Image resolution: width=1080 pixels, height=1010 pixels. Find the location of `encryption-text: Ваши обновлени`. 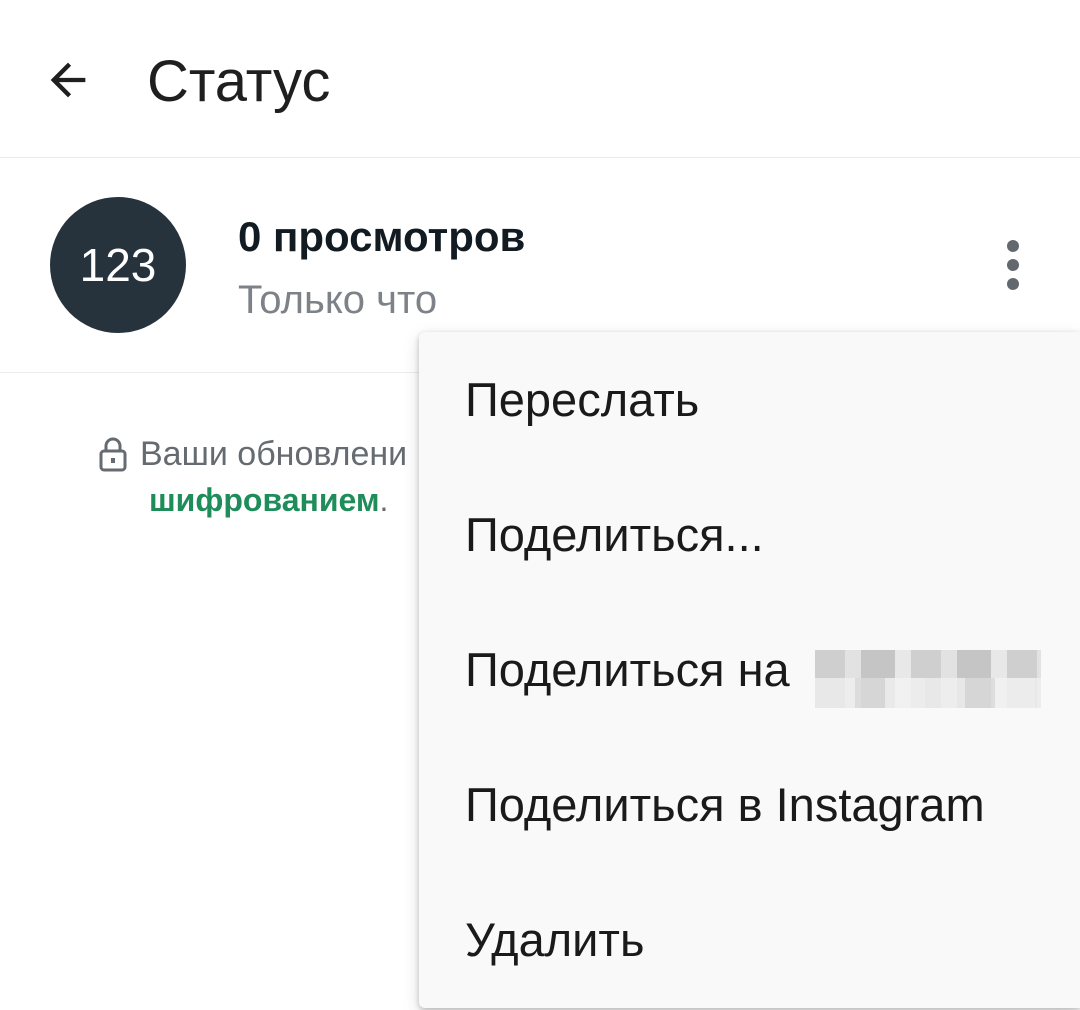

encryption-text: Ваши обновлени is located at coordinates (274, 454).